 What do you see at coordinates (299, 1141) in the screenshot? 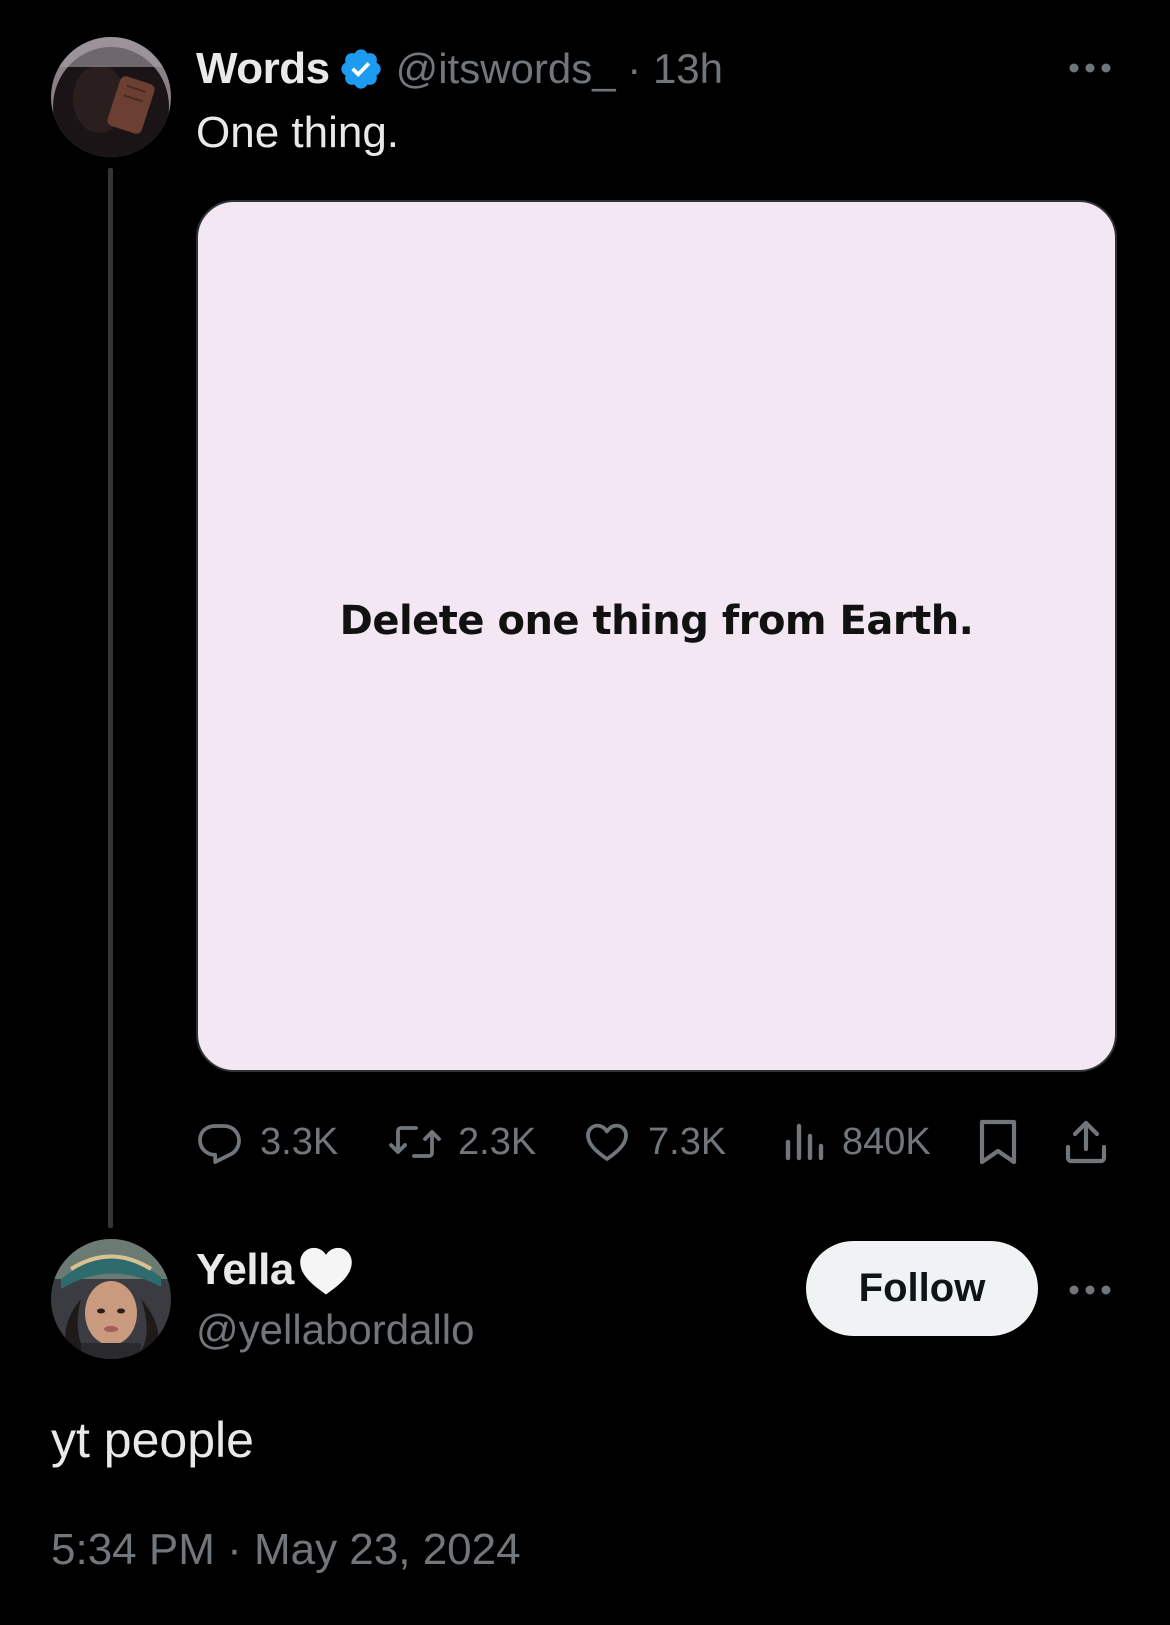
I see `reply-count: 3.3K` at bounding box center [299, 1141].